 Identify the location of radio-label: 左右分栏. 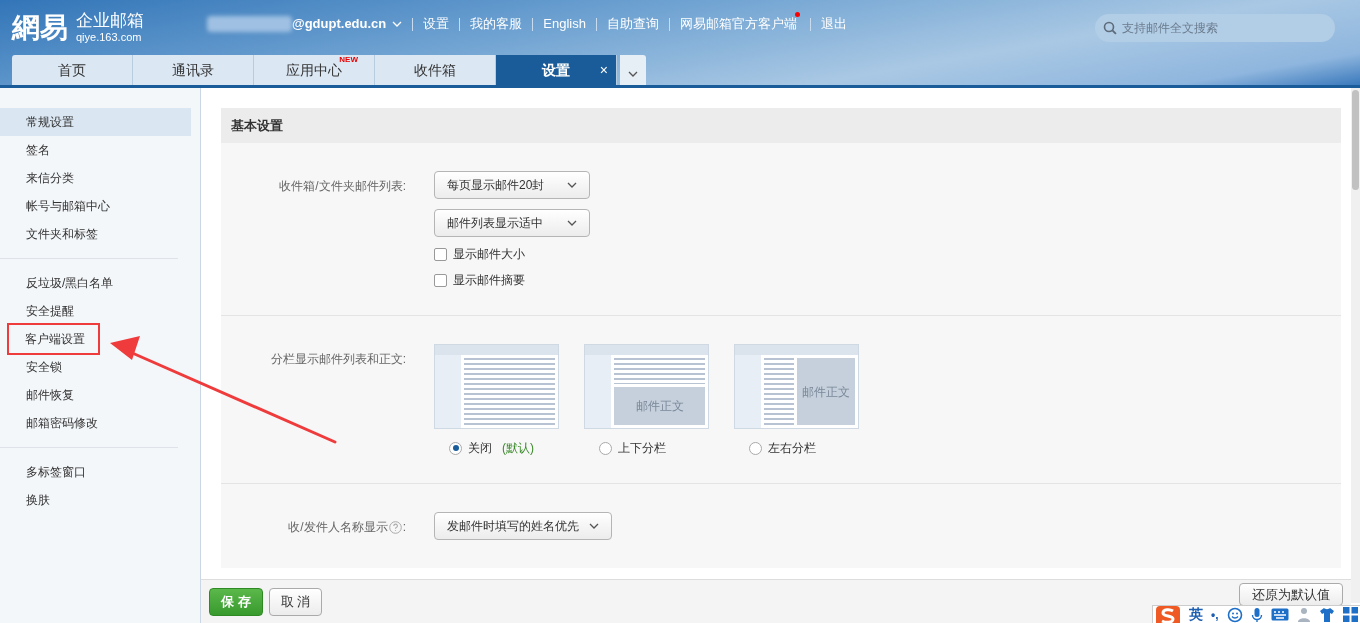
(792, 448).